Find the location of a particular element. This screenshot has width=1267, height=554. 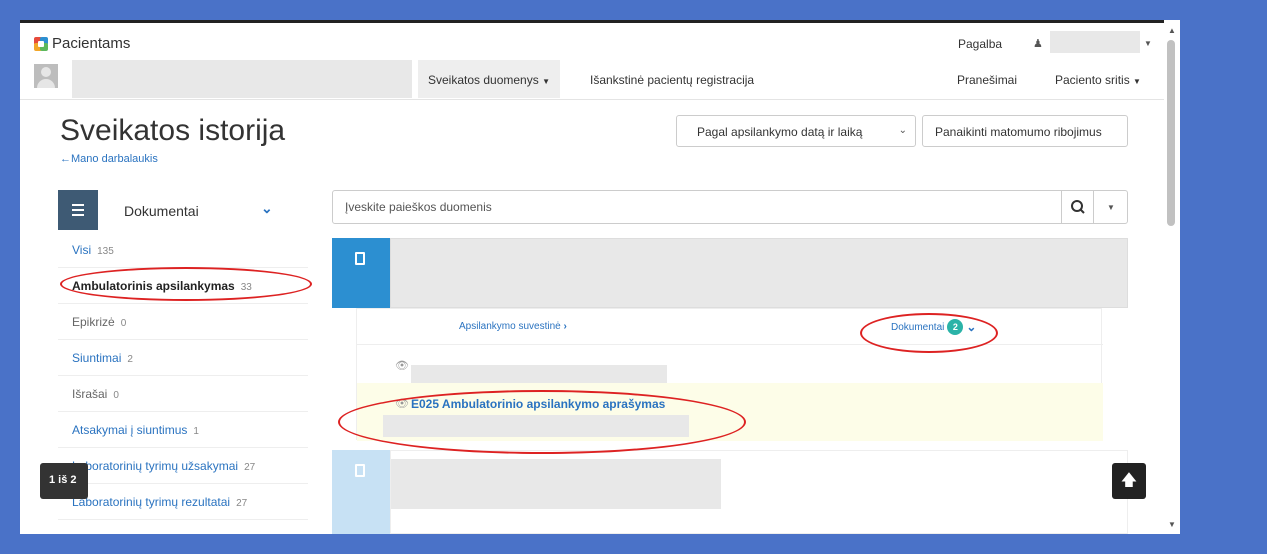

sidebar-item-label: Atsakymai į siuntimus is located at coordinates (130, 430).